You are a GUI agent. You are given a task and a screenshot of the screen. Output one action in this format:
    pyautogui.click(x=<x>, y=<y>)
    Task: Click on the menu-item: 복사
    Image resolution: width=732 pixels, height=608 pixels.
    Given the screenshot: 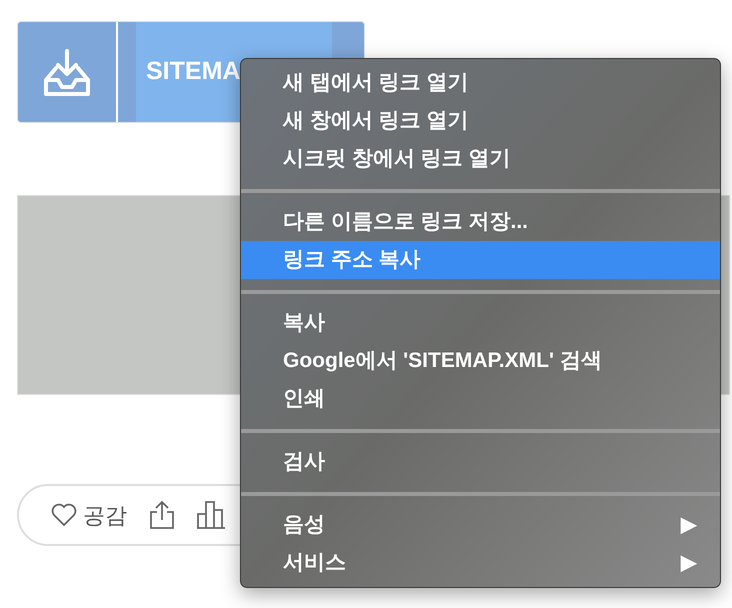 What is the action you would take?
    pyautogui.click(x=480, y=323)
    